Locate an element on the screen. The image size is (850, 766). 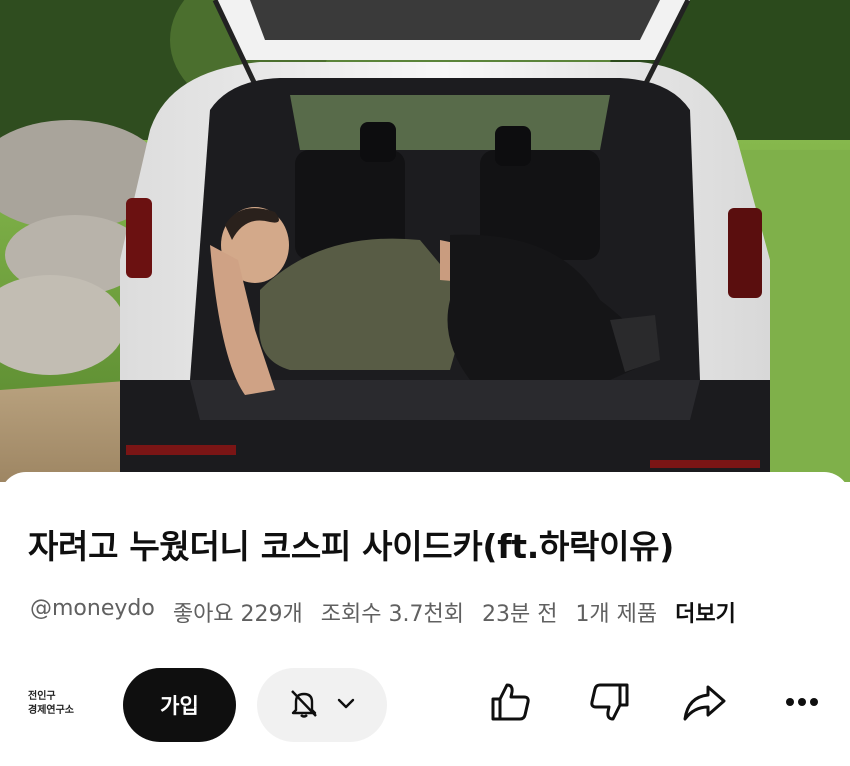
product-count: 1개 제품 is located at coordinates (616, 612).